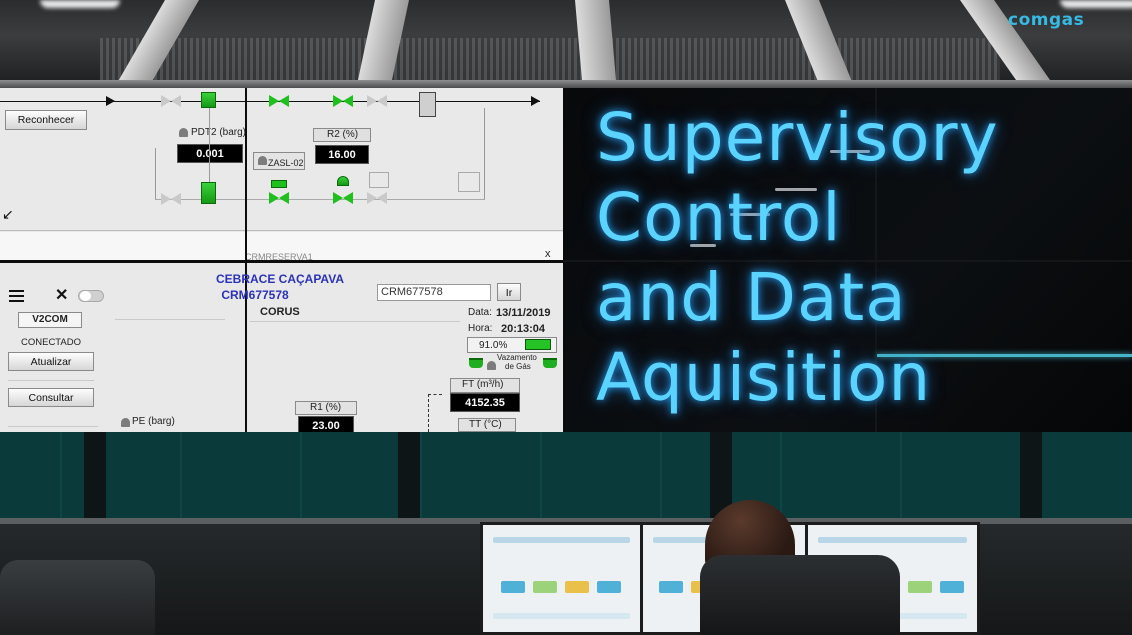 The height and width of the screenshot is (635, 1132). Describe the element at coordinates (561, 616) in the screenshot. I see `monitor-row` at that location.